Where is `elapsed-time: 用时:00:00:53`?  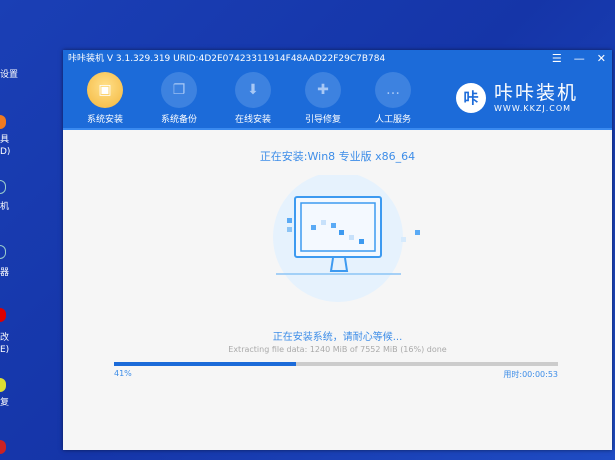
elapsed-time: 用时:00:00:53 is located at coordinates (530, 374).